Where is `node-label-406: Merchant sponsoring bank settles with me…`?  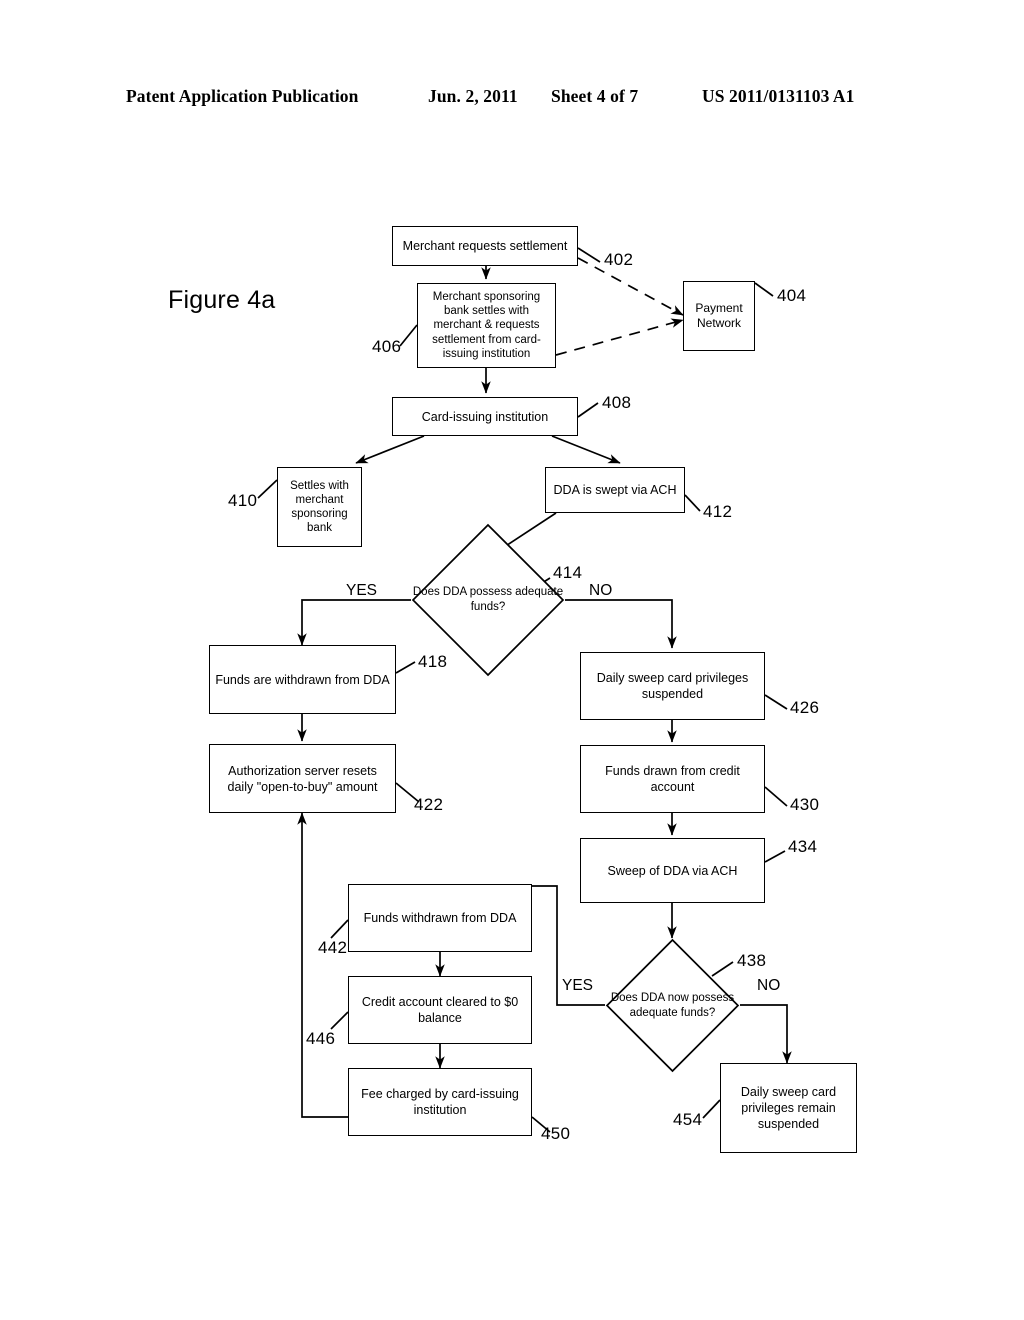
node-label-406: Merchant sponsoring bank settles with me… is located at coordinates (486, 325).